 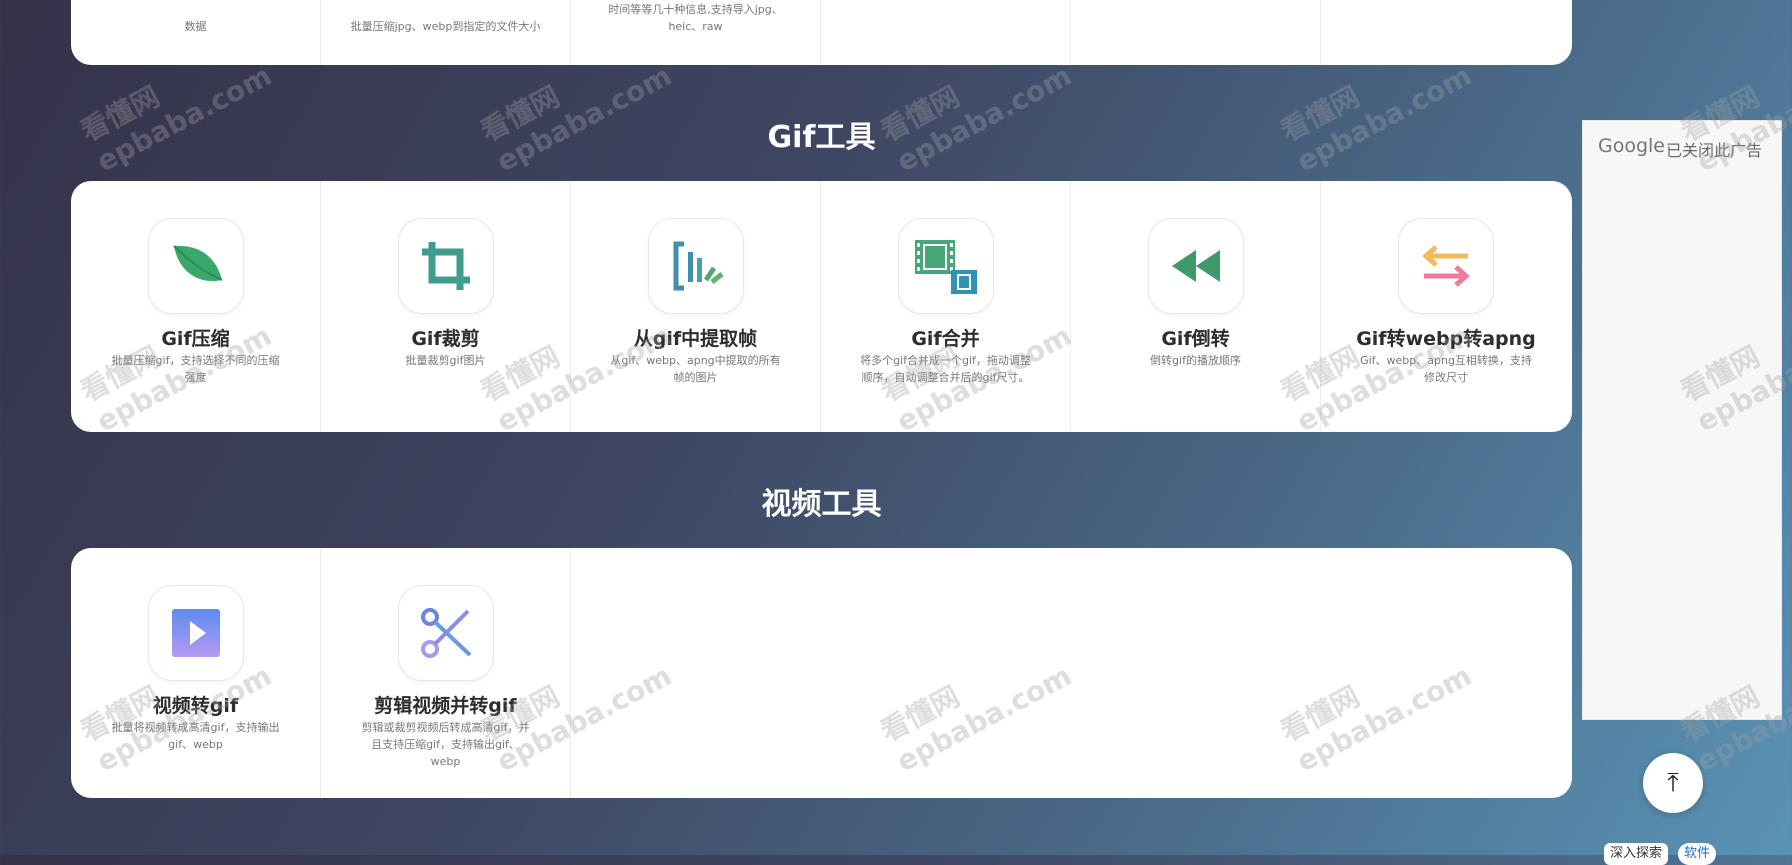 I want to click on back-to-top-button: ⤒, so click(x=1673, y=783).